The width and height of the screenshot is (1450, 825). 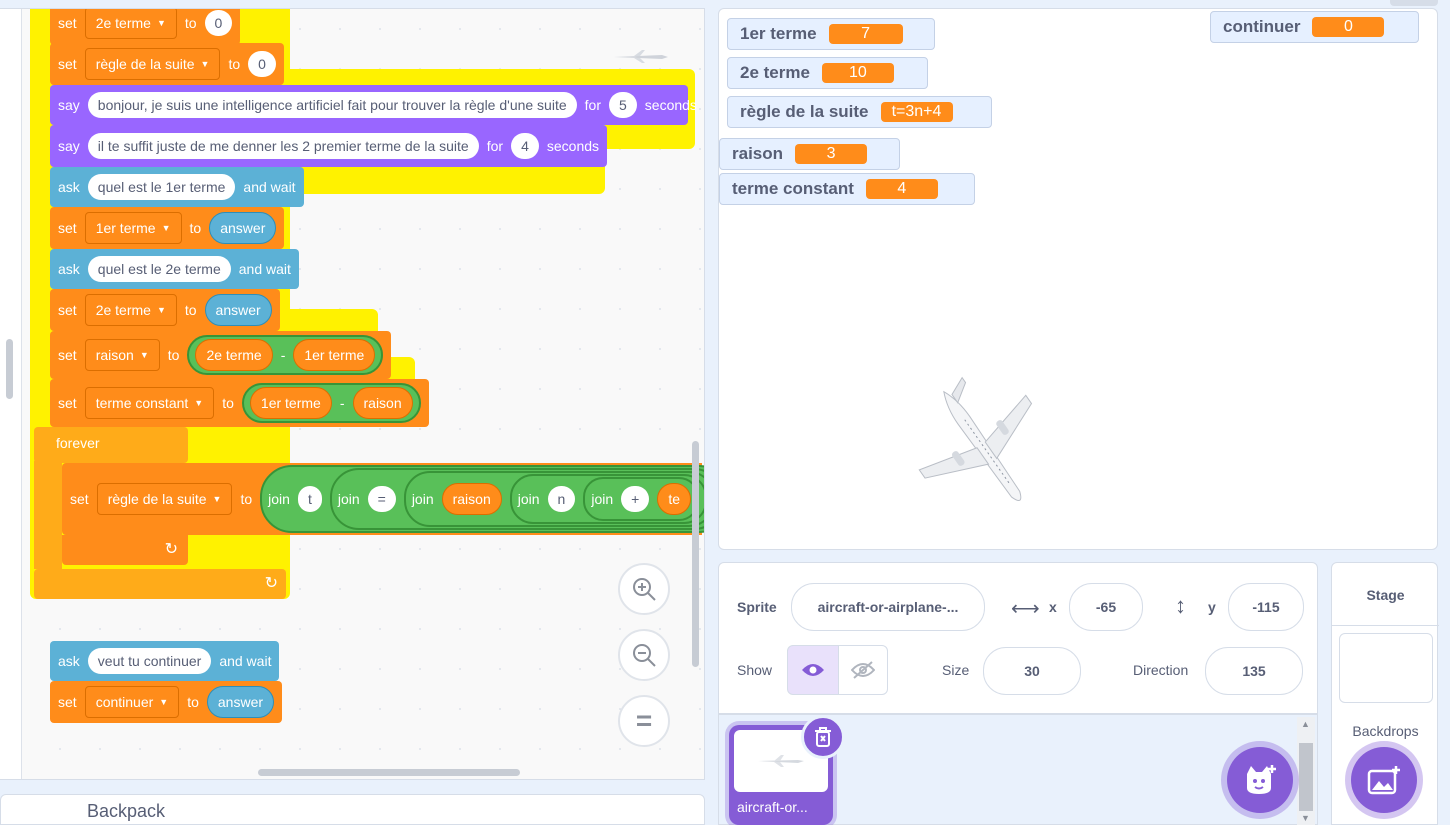 I want to click on loop-arrow-icon: ↻, so click(x=171, y=549).